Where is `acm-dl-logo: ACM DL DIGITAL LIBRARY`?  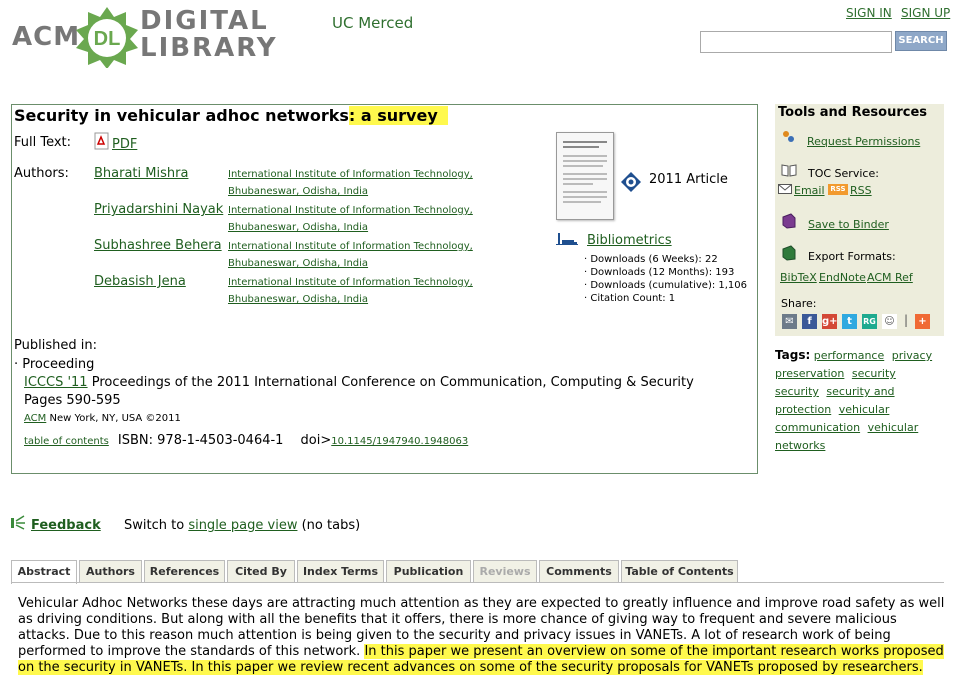 acm-dl-logo: ACM DL DIGITAL LIBRARY is located at coordinates (147, 37).